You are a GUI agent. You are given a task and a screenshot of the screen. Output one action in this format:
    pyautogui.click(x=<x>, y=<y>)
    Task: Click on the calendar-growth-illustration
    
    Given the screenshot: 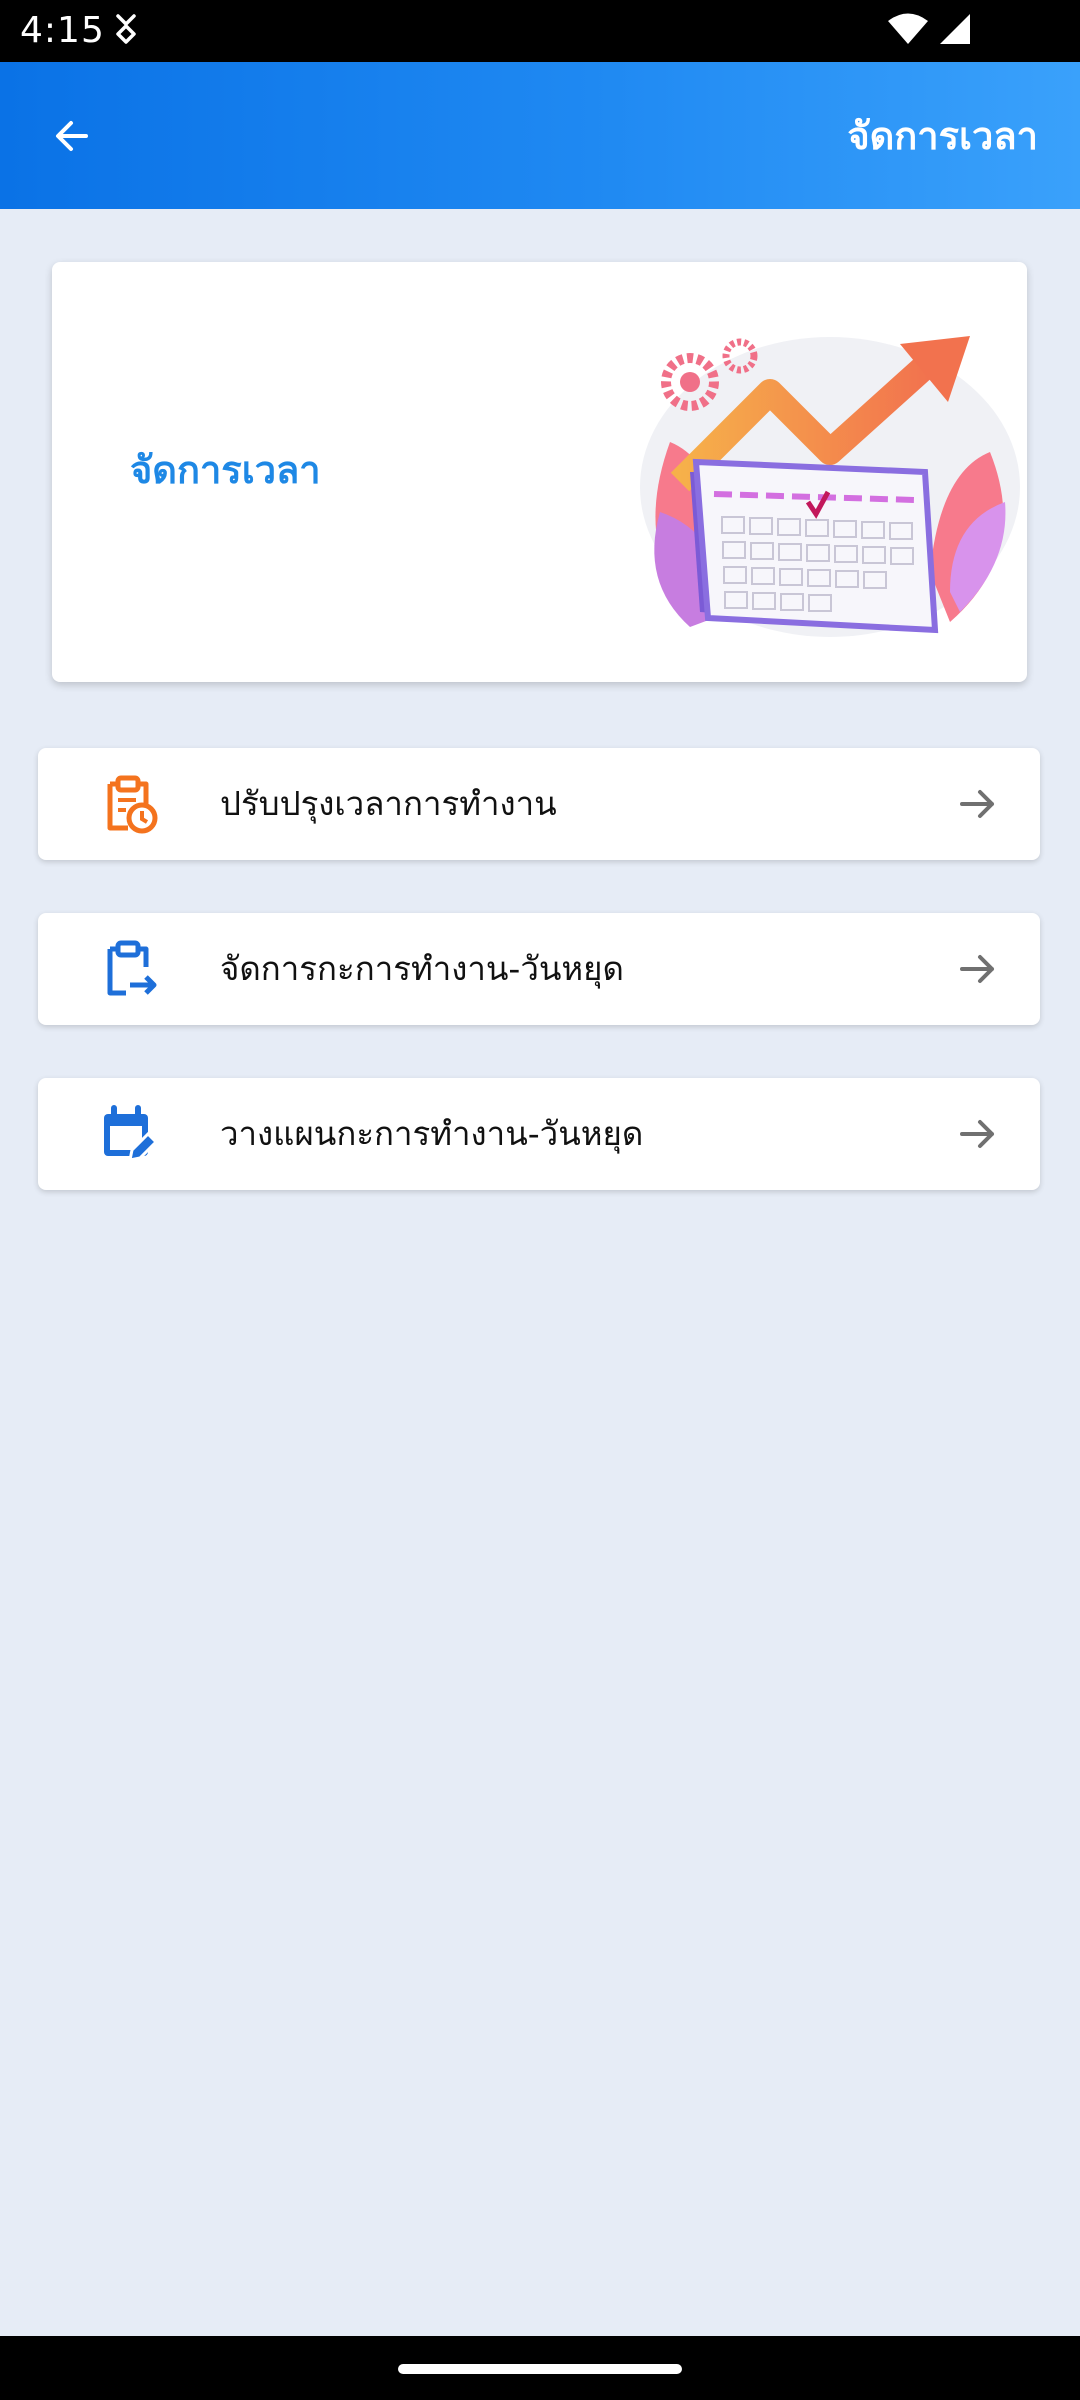 What is the action you would take?
    pyautogui.click(x=825, y=482)
    